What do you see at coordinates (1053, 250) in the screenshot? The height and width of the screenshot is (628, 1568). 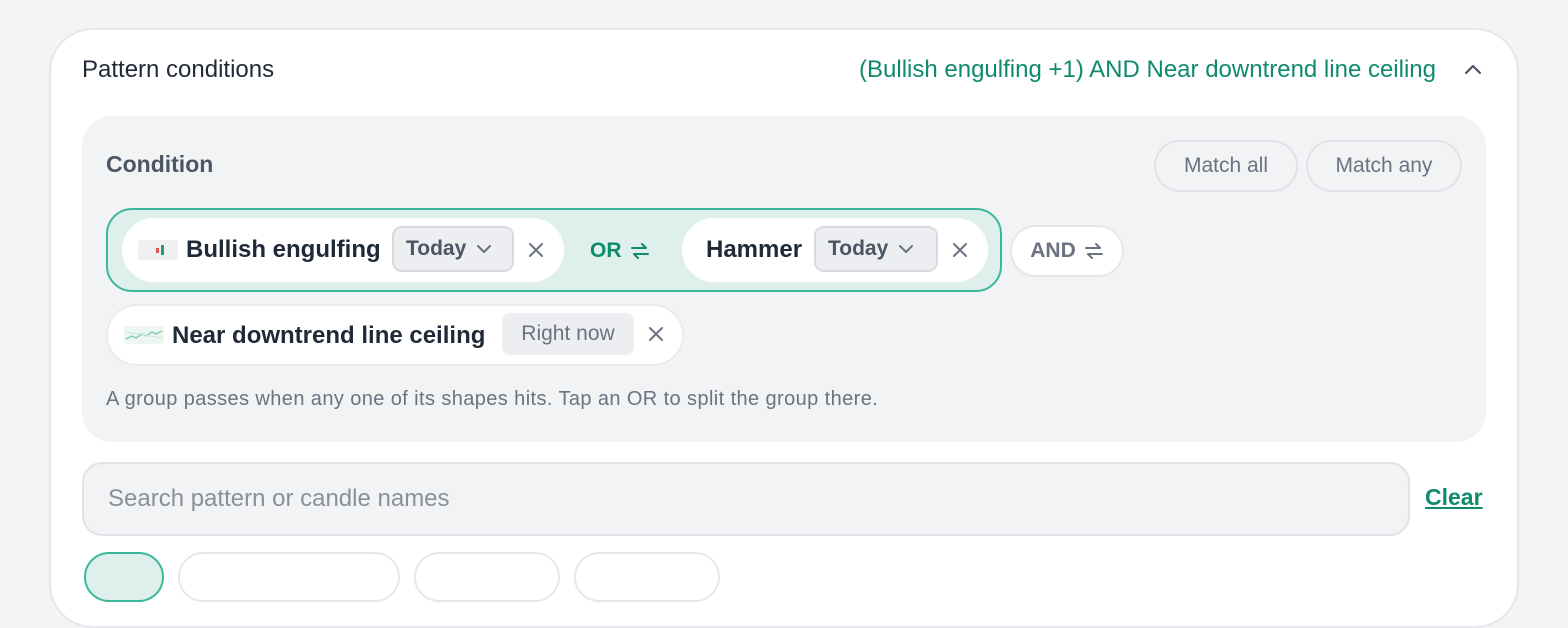 I see `and-label: AND` at bounding box center [1053, 250].